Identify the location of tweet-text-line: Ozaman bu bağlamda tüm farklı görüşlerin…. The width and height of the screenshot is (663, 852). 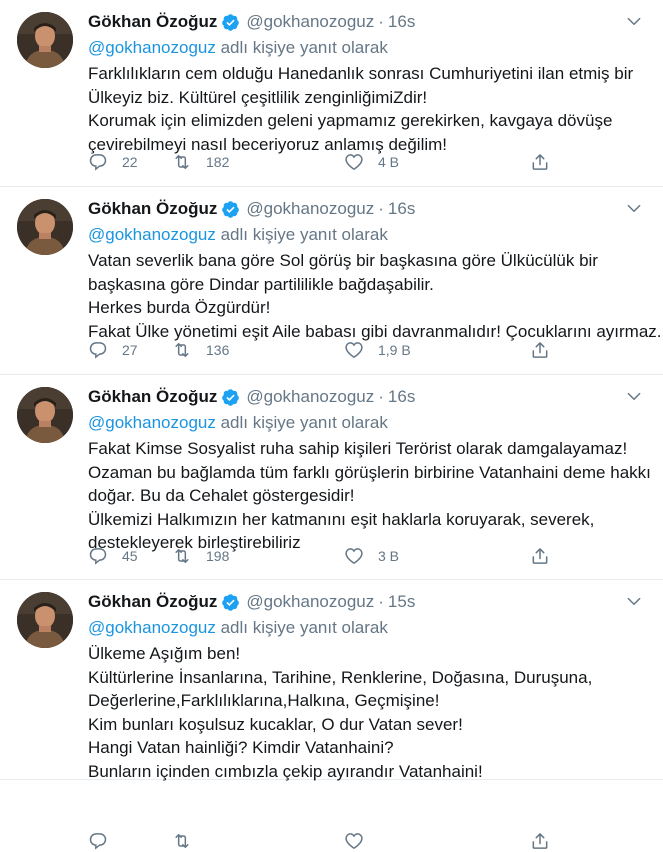
(369, 472).